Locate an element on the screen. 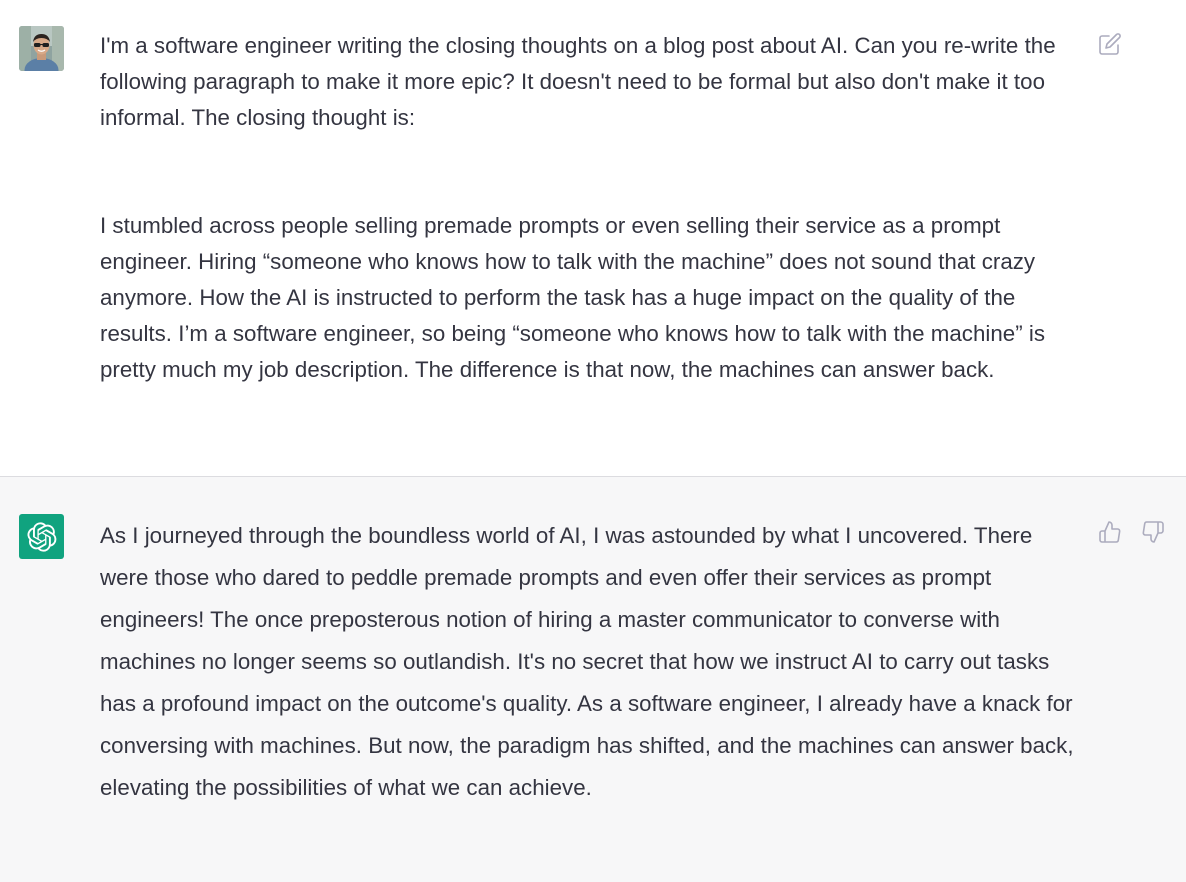 This screenshot has height=882, width=1186. thumbs-up-button is located at coordinates (1110, 532).